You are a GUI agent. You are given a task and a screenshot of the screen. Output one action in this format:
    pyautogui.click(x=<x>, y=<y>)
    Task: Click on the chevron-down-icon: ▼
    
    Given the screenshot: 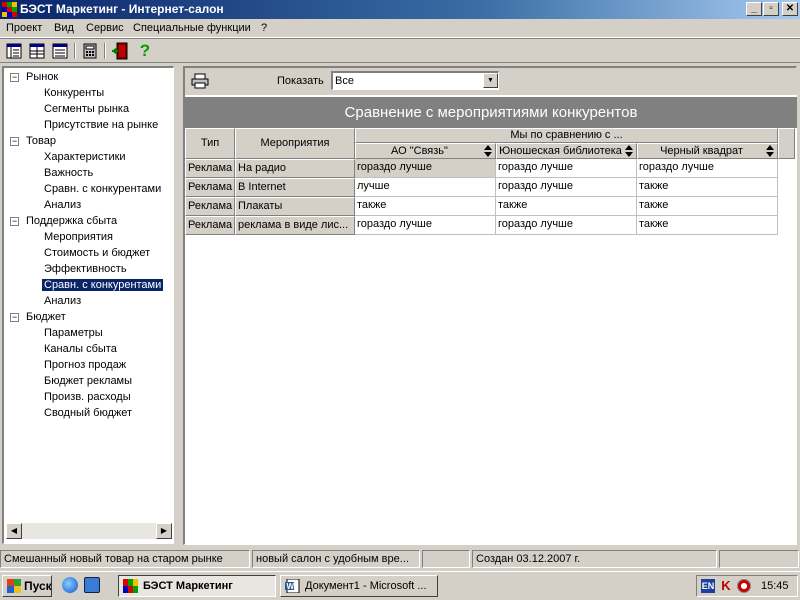 What is the action you would take?
    pyautogui.click(x=490, y=80)
    